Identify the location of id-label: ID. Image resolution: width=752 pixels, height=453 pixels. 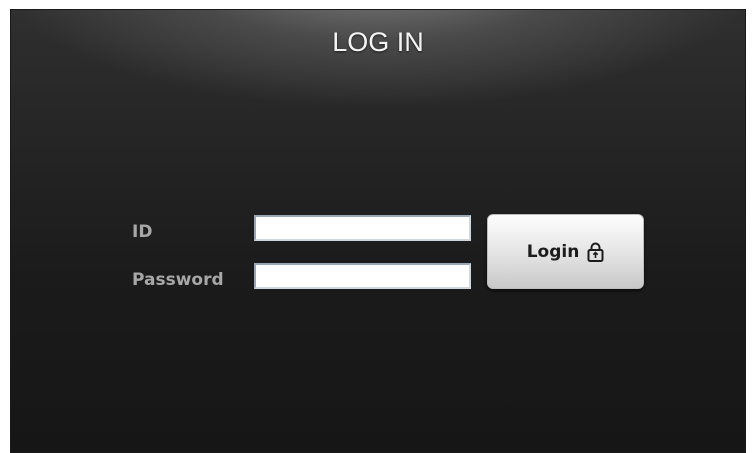
(142, 232).